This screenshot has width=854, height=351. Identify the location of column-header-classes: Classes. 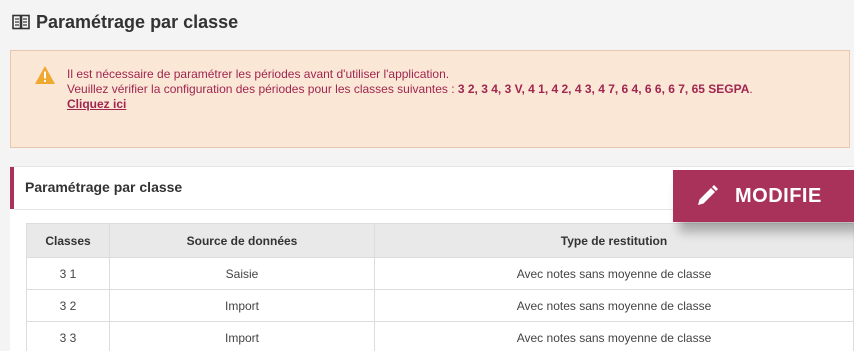
(68, 240).